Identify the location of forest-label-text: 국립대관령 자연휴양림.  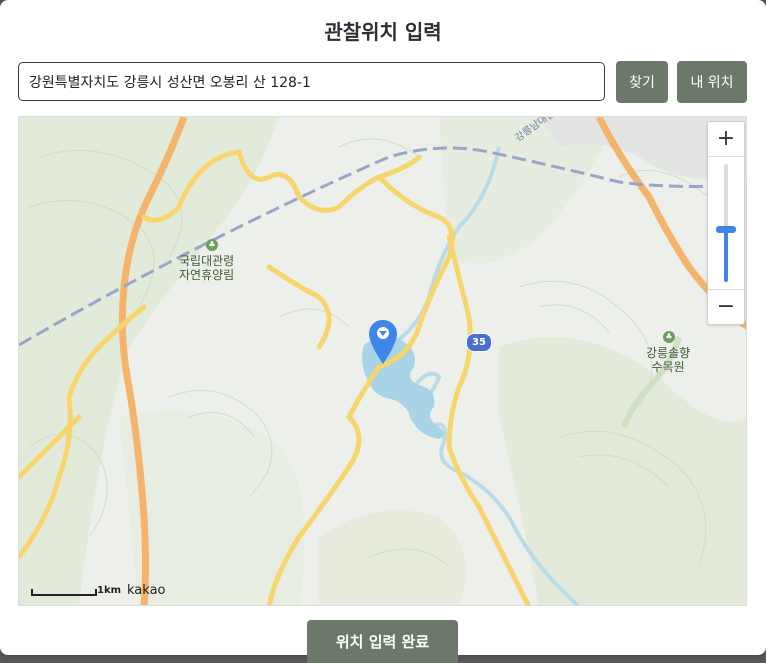
(207, 268).